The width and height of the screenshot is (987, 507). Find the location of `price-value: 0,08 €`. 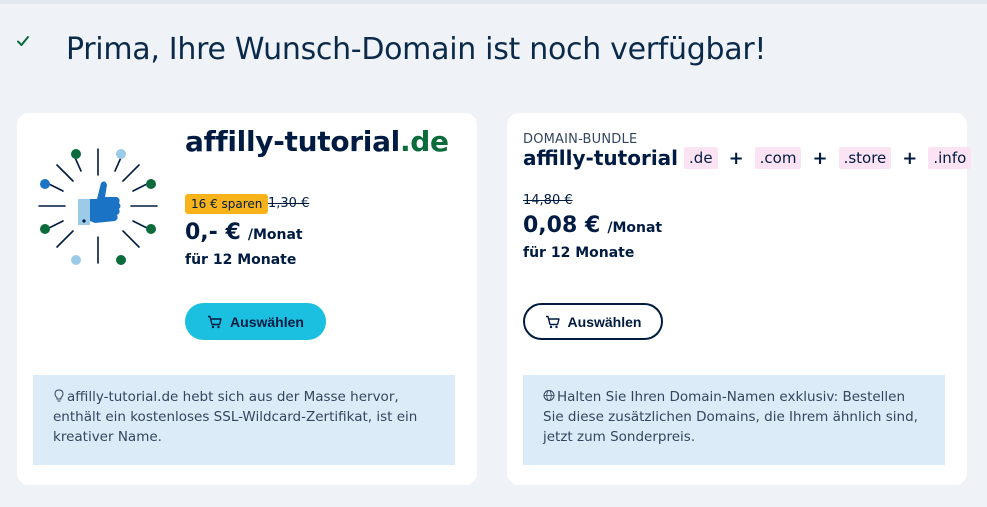

price-value: 0,08 € is located at coordinates (562, 225).